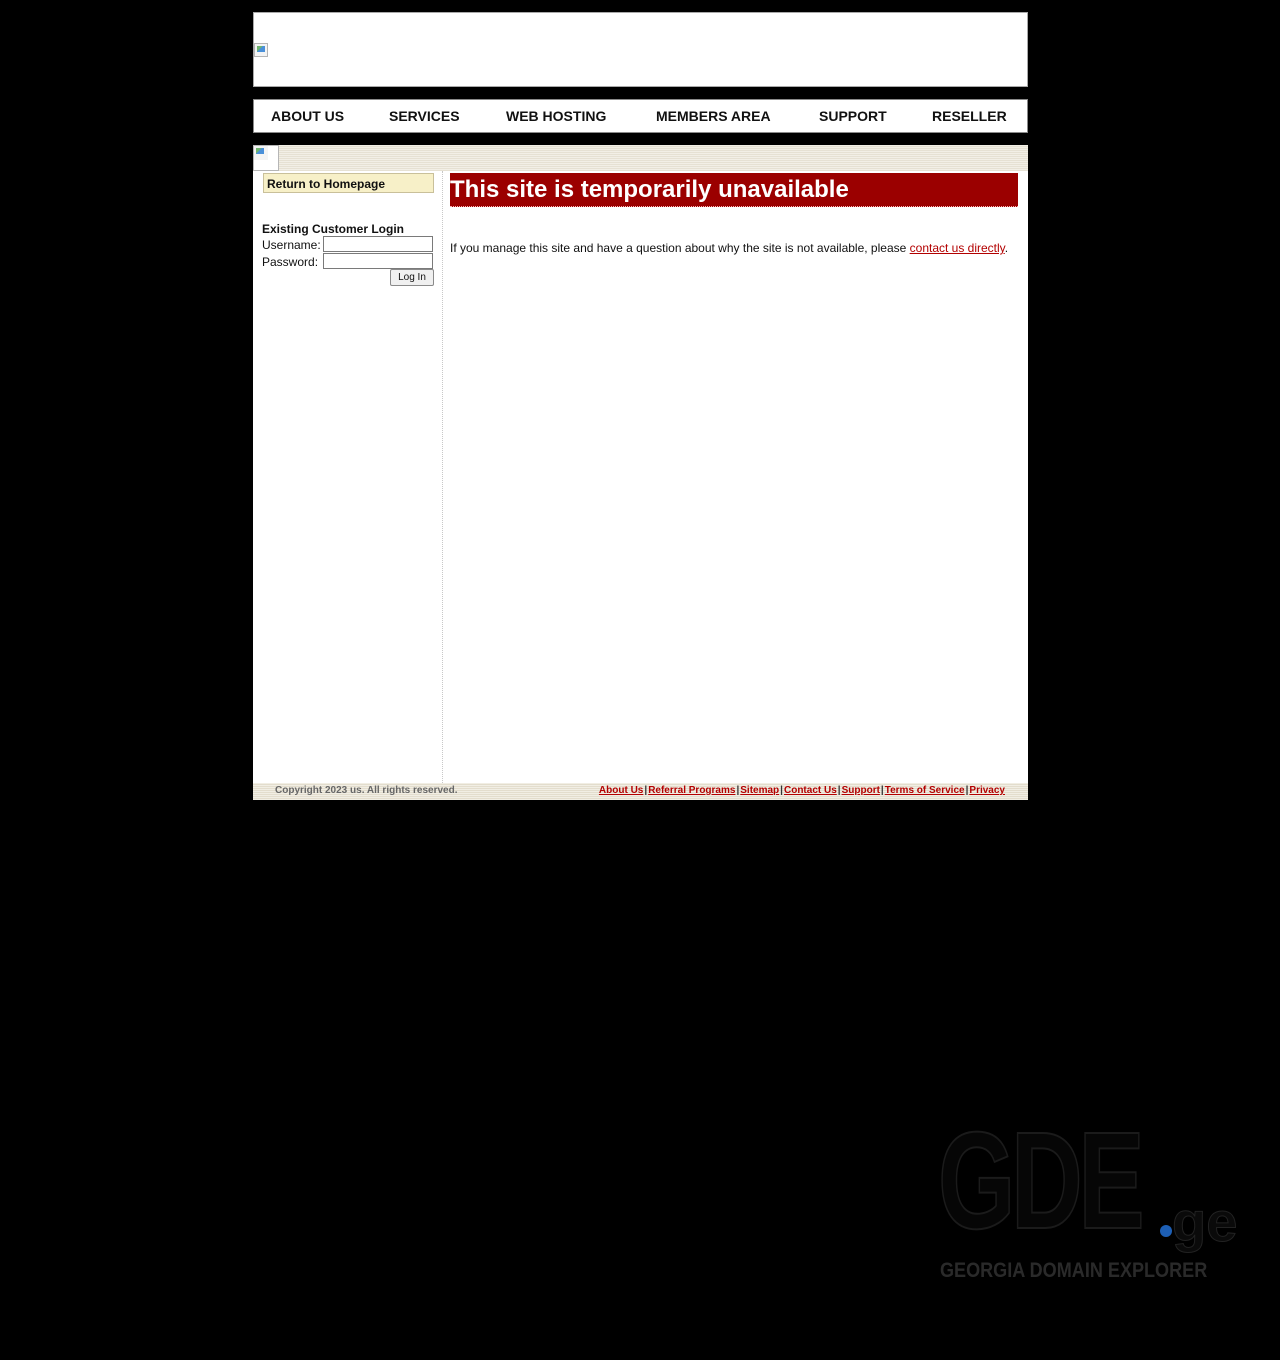  Describe the element at coordinates (442, 477) in the screenshot. I see `sidebar-divider` at that location.